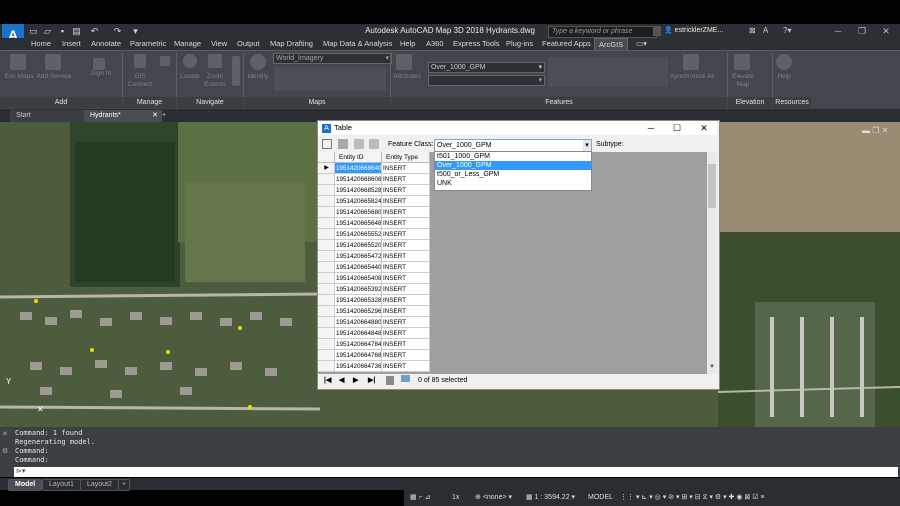 This screenshot has width=900, height=506. I want to click on table-row: ▶ 1951420668640 INSERT, so click(374, 168).